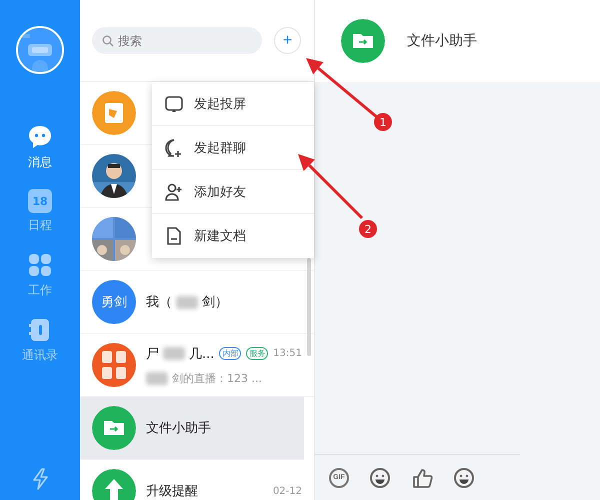  I want to click on conversation-title: 文件小助手, so click(442, 41).